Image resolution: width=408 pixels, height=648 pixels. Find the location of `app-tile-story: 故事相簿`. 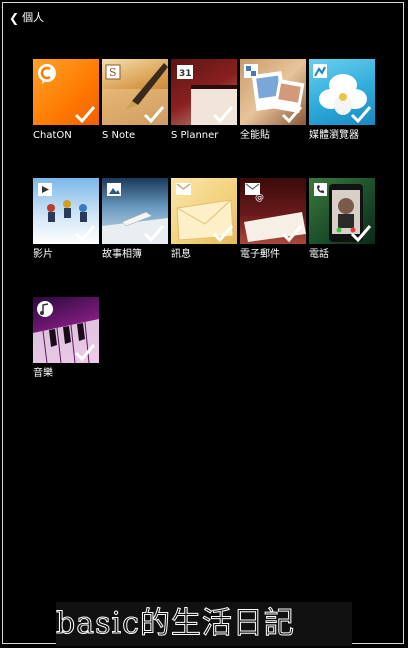

app-tile-story: 故事相簿 is located at coordinates (135, 219).